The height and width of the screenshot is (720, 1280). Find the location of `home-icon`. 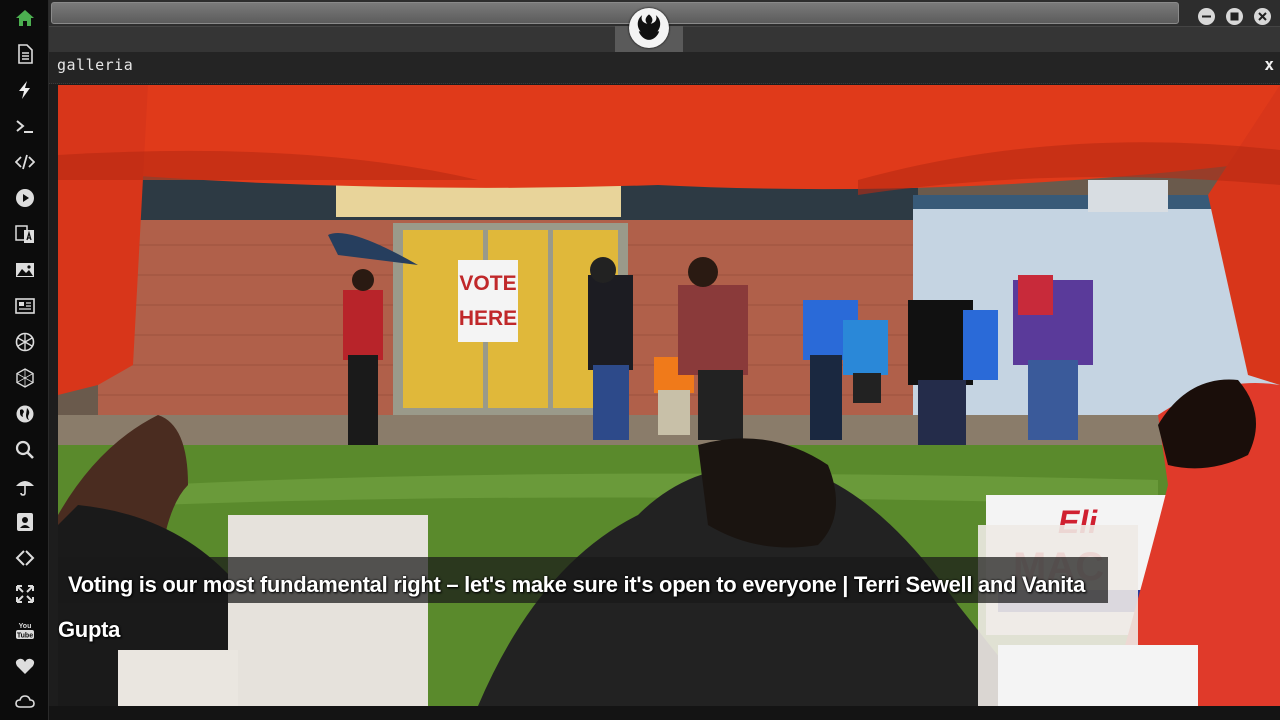

home-icon is located at coordinates (25, 18).